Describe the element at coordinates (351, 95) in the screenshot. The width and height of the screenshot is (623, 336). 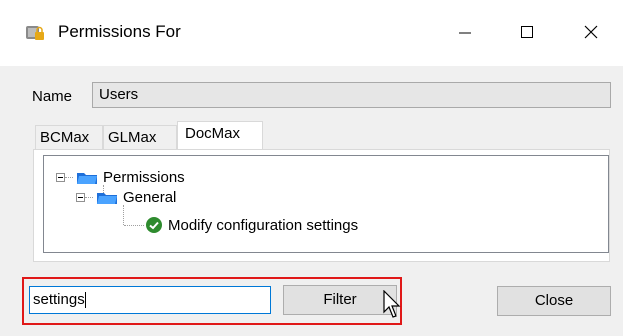
I see `name-field: Users` at that location.